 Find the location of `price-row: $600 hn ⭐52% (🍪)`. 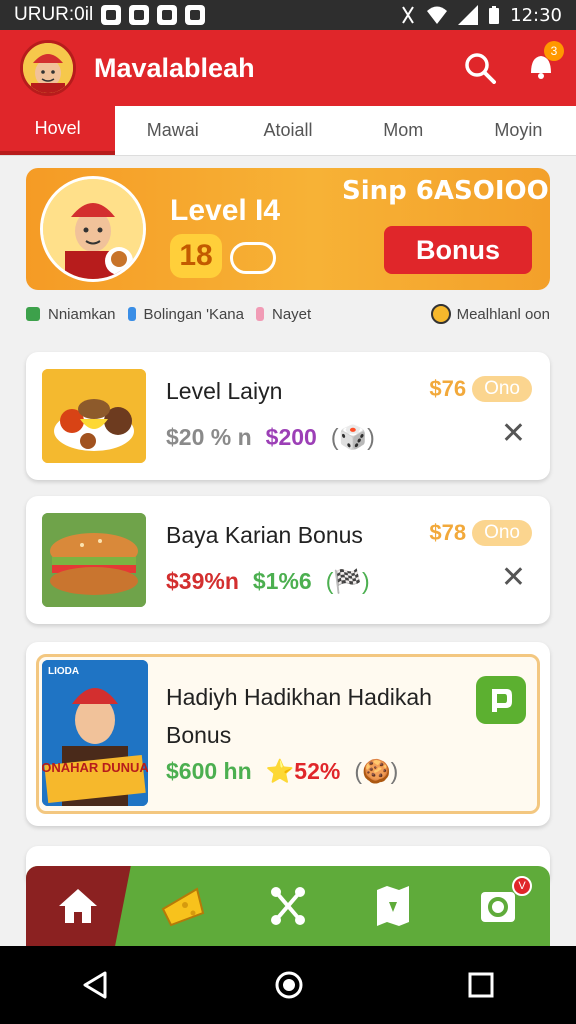

price-row: $600 hn ⭐52% (🍪) is located at coordinates (282, 771).